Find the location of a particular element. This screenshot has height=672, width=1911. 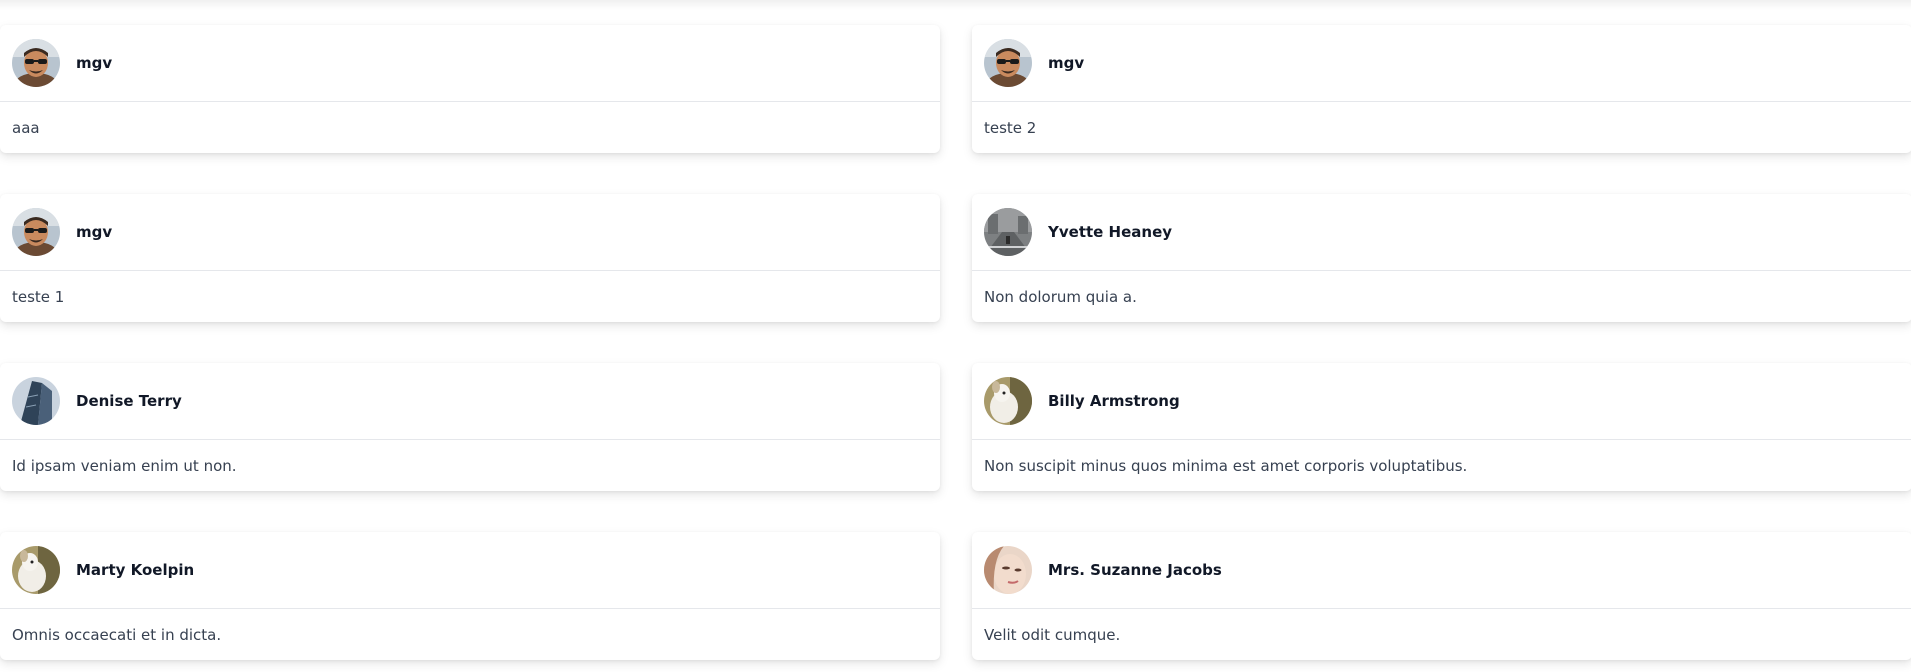

header-shadow is located at coordinates (955, 5).